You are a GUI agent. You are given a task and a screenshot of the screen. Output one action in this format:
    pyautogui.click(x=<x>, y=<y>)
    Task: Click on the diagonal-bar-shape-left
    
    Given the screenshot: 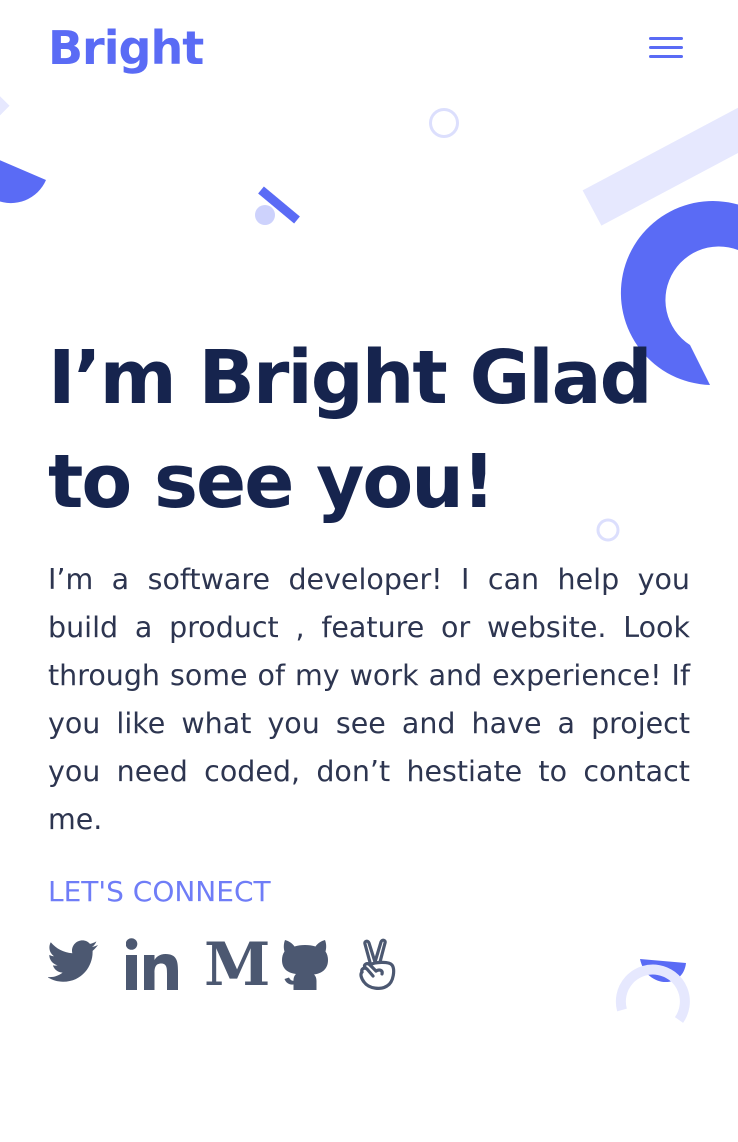 What is the action you would take?
    pyautogui.click(x=5, y=110)
    